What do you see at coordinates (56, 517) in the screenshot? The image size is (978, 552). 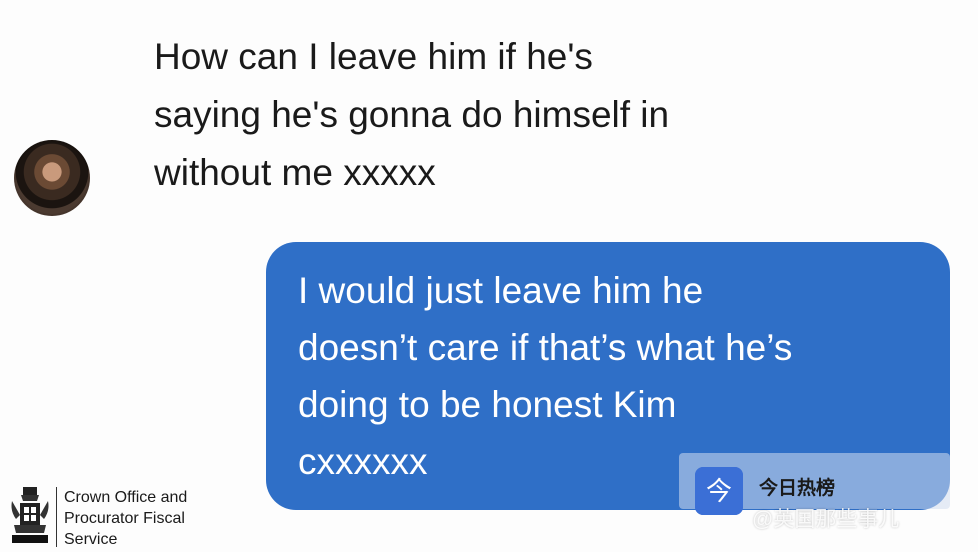 I see `logo-divider` at bounding box center [56, 517].